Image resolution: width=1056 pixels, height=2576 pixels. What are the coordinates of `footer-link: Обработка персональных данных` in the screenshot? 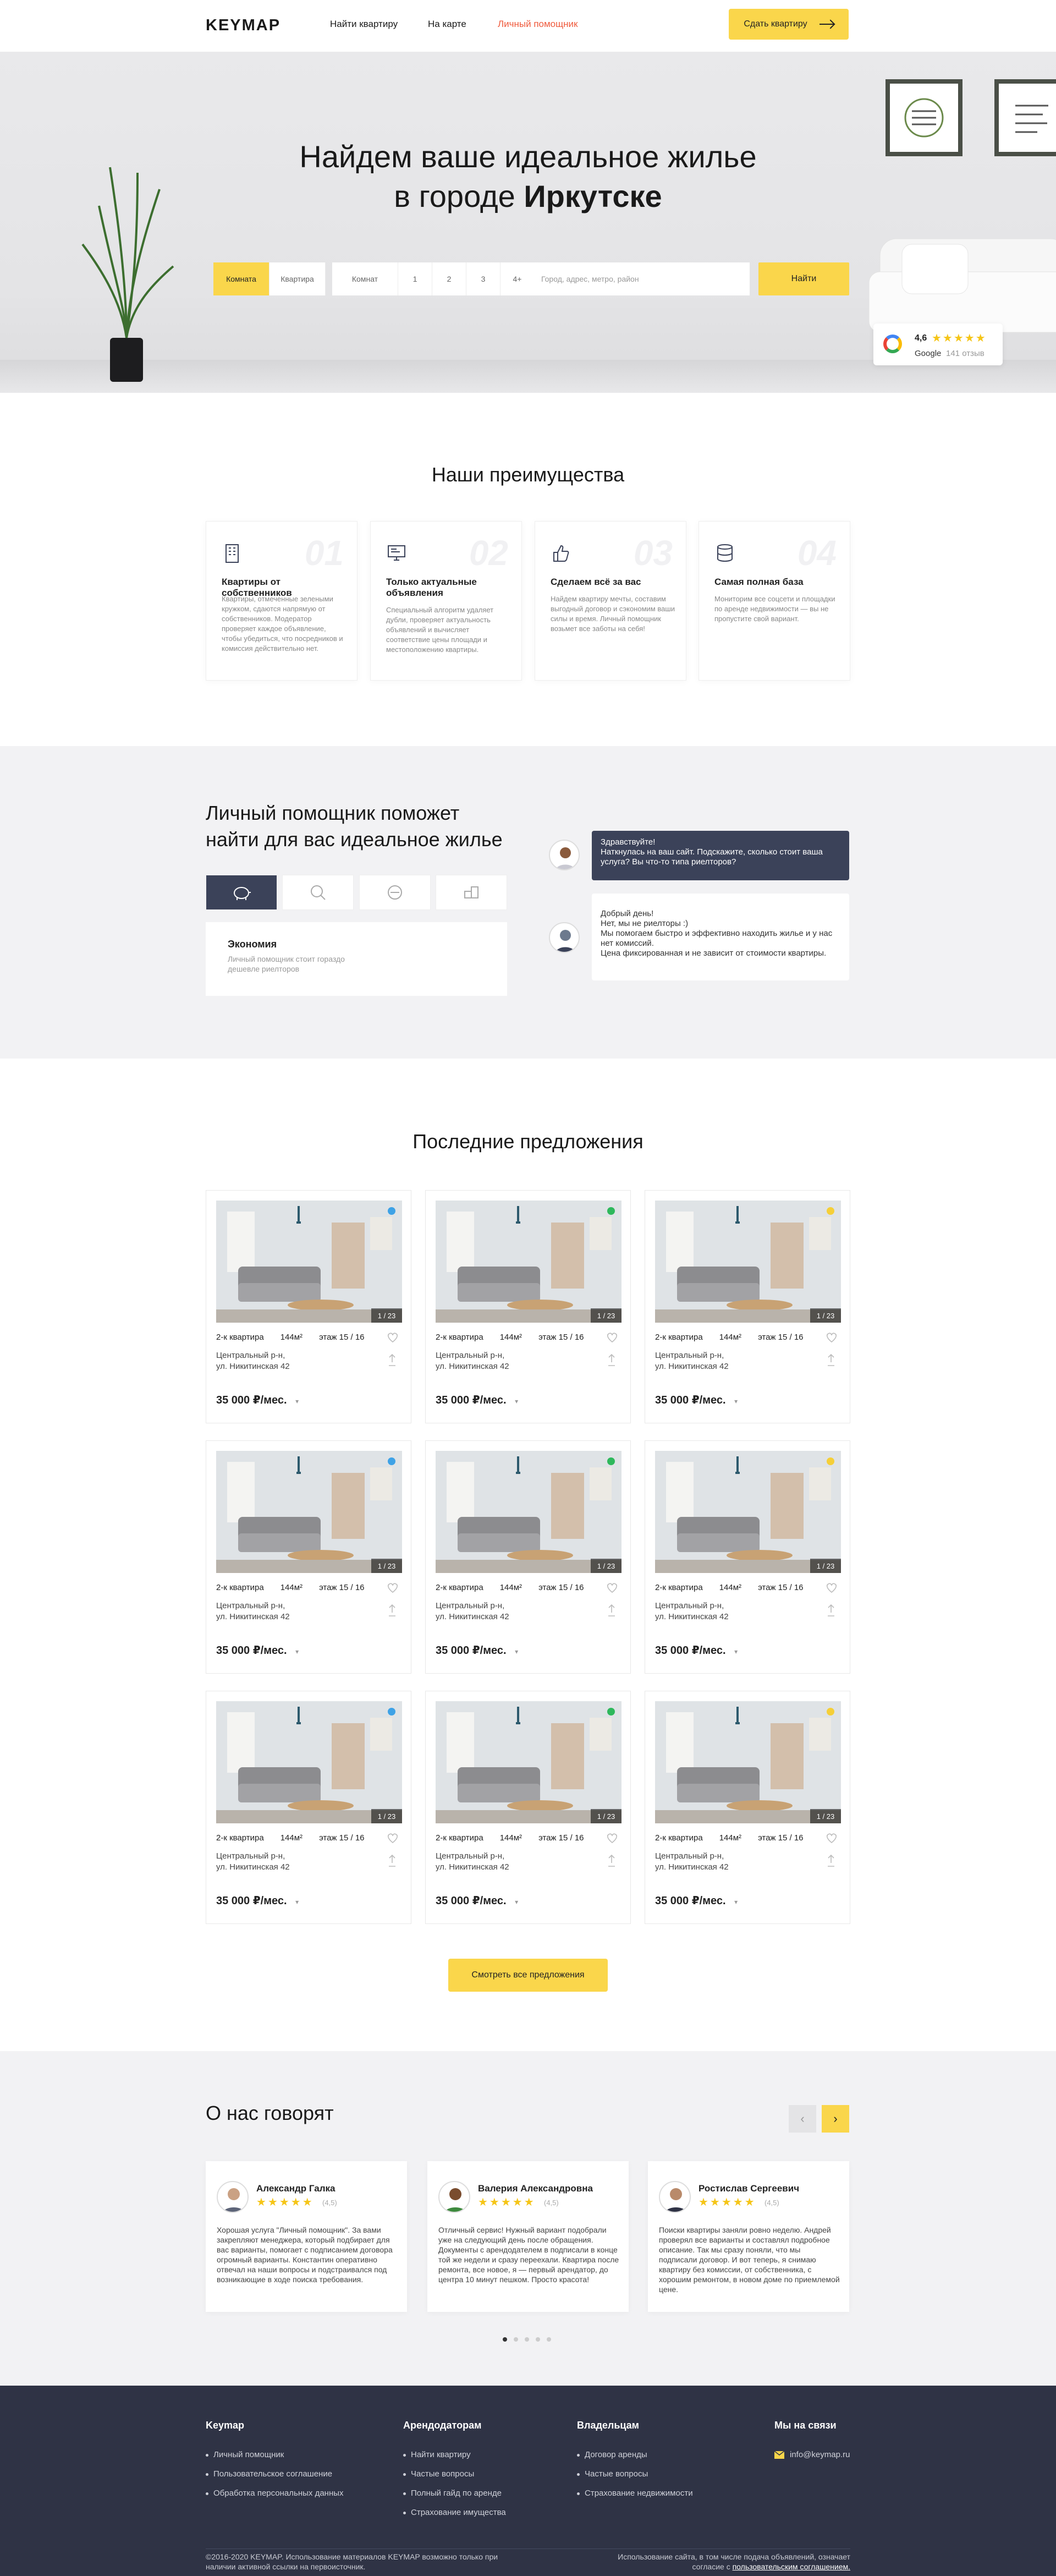 It's located at (275, 2494).